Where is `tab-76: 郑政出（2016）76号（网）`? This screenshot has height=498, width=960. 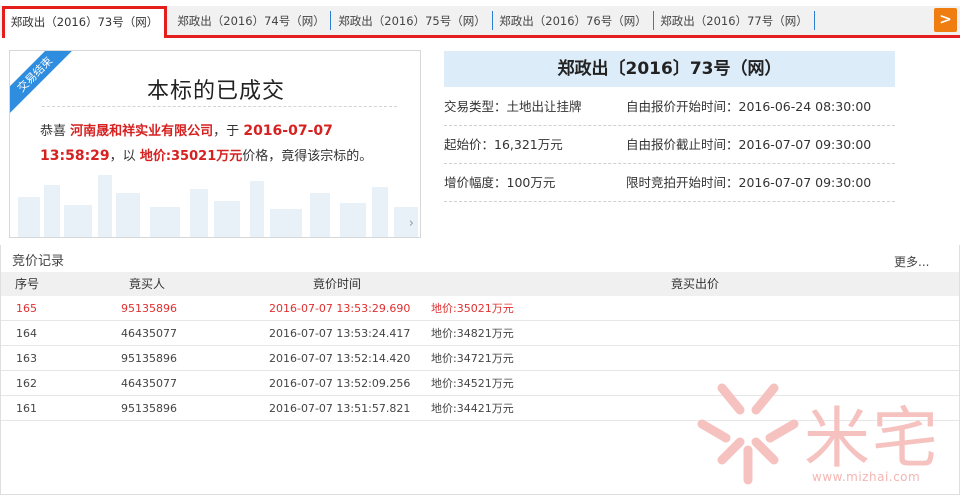 tab-76: 郑政出（2016）76号（网） is located at coordinates (573, 21).